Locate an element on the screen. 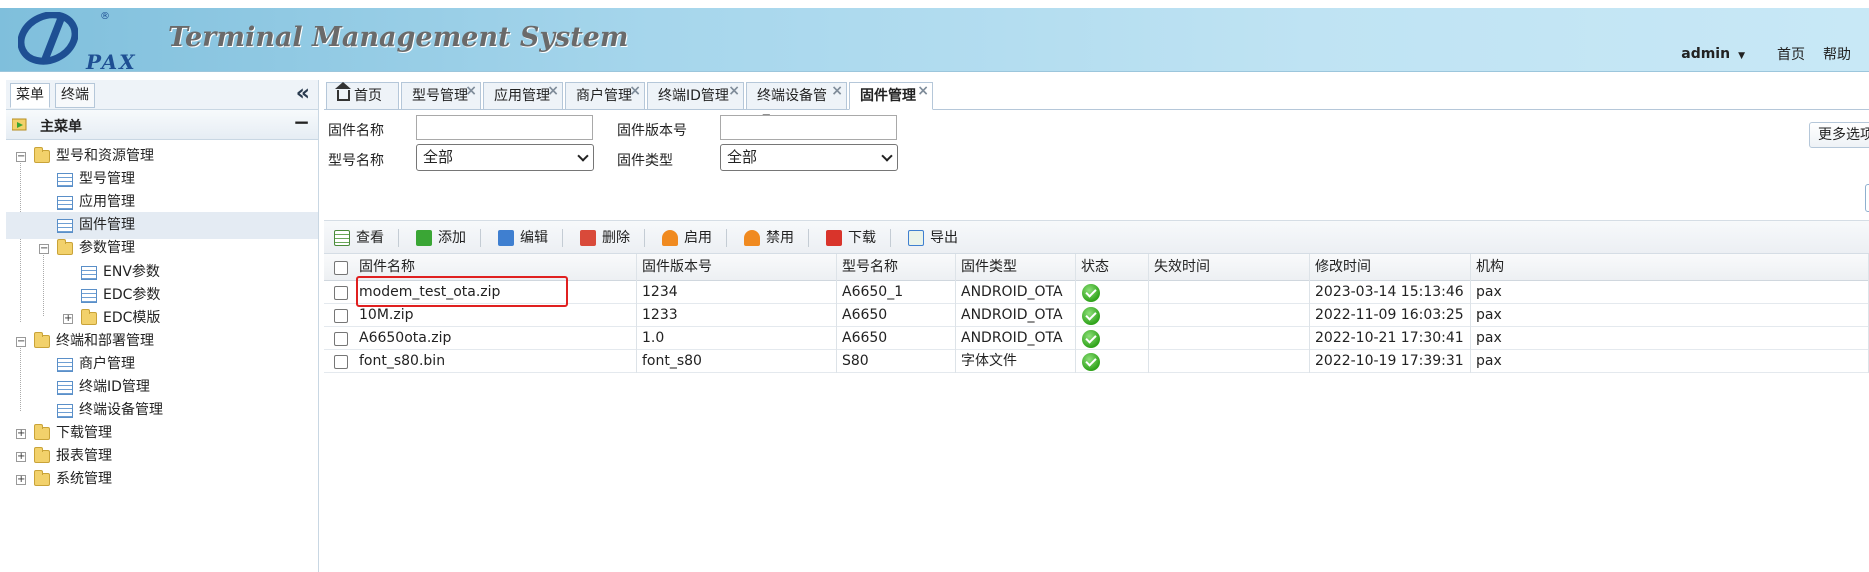 Image resolution: width=1869 pixels, height=572 pixels. column-header: 固件版本号 is located at coordinates (737, 267).